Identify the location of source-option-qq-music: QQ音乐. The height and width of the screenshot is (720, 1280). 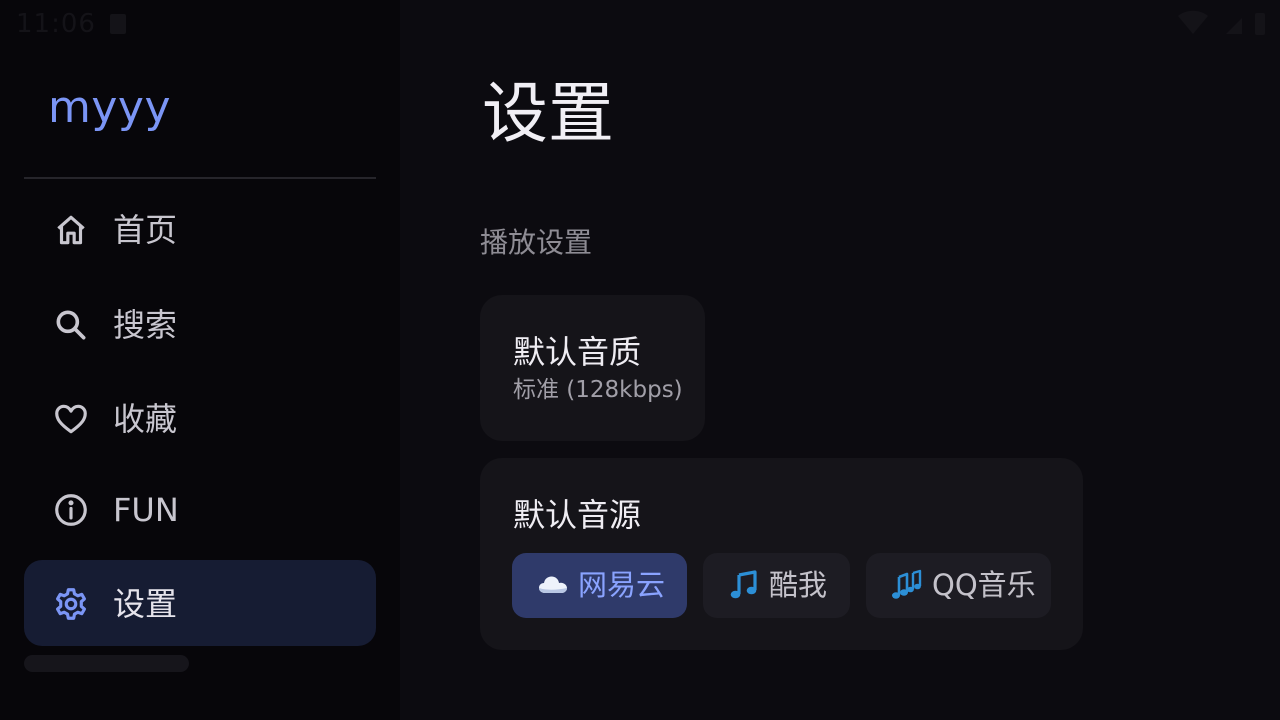
(958, 585).